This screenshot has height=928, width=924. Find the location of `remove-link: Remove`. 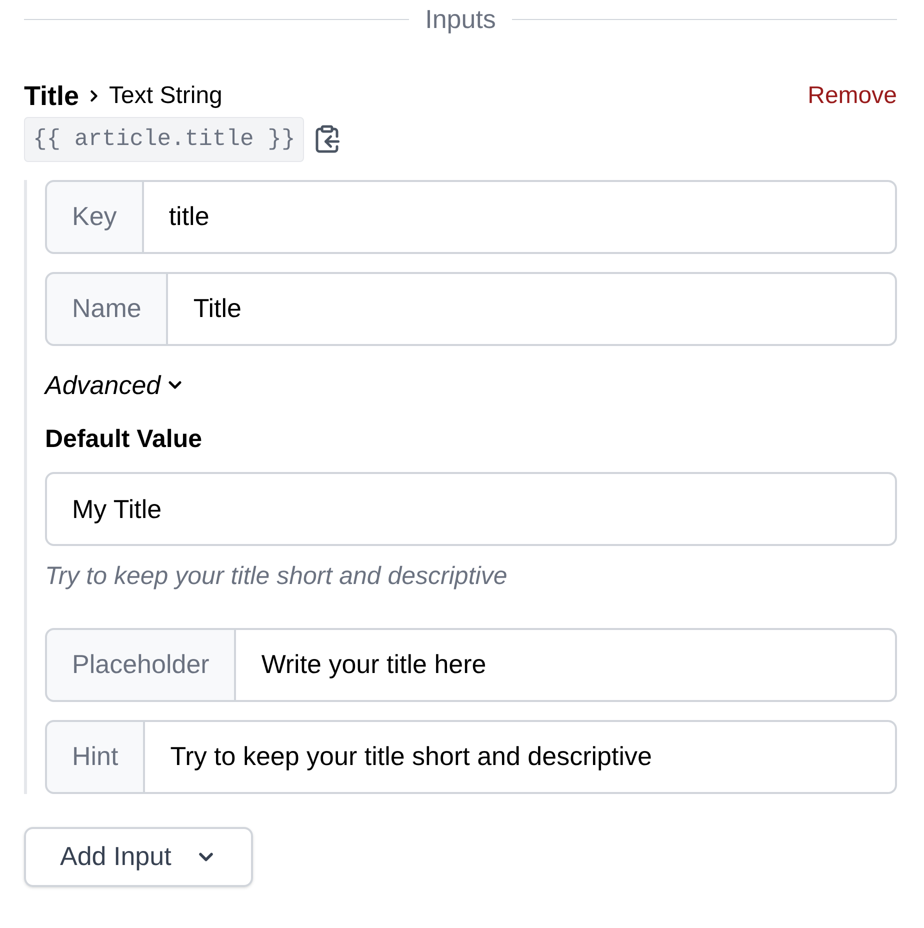

remove-link: Remove is located at coordinates (852, 96).